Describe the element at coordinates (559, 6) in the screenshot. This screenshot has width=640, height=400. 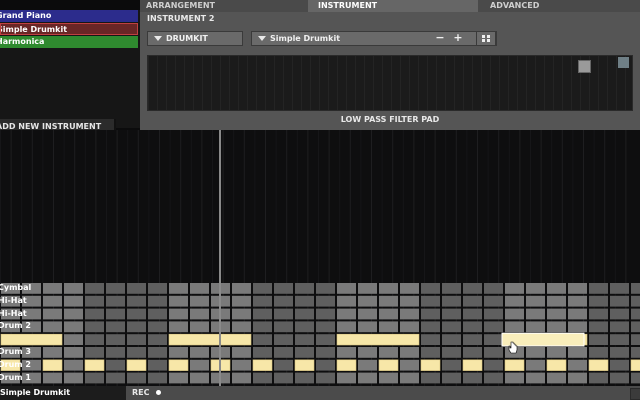
I see `tab-advanced: ADVANCED` at that location.